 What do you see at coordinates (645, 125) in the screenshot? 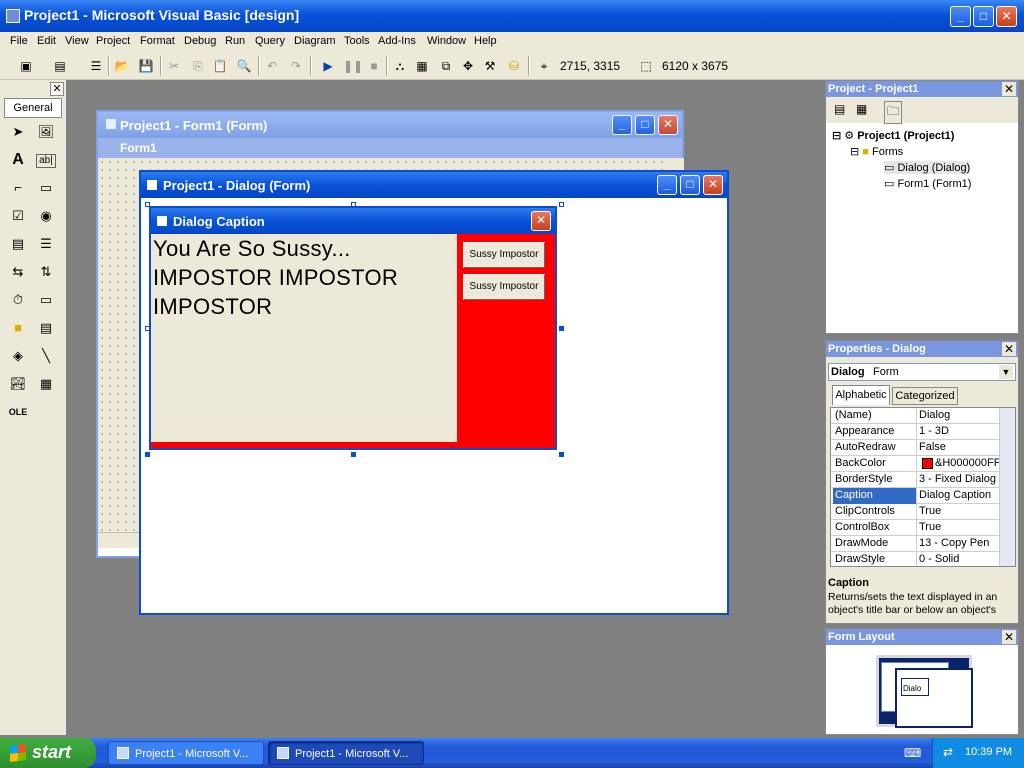
I see `form1-maximize-button: □` at bounding box center [645, 125].